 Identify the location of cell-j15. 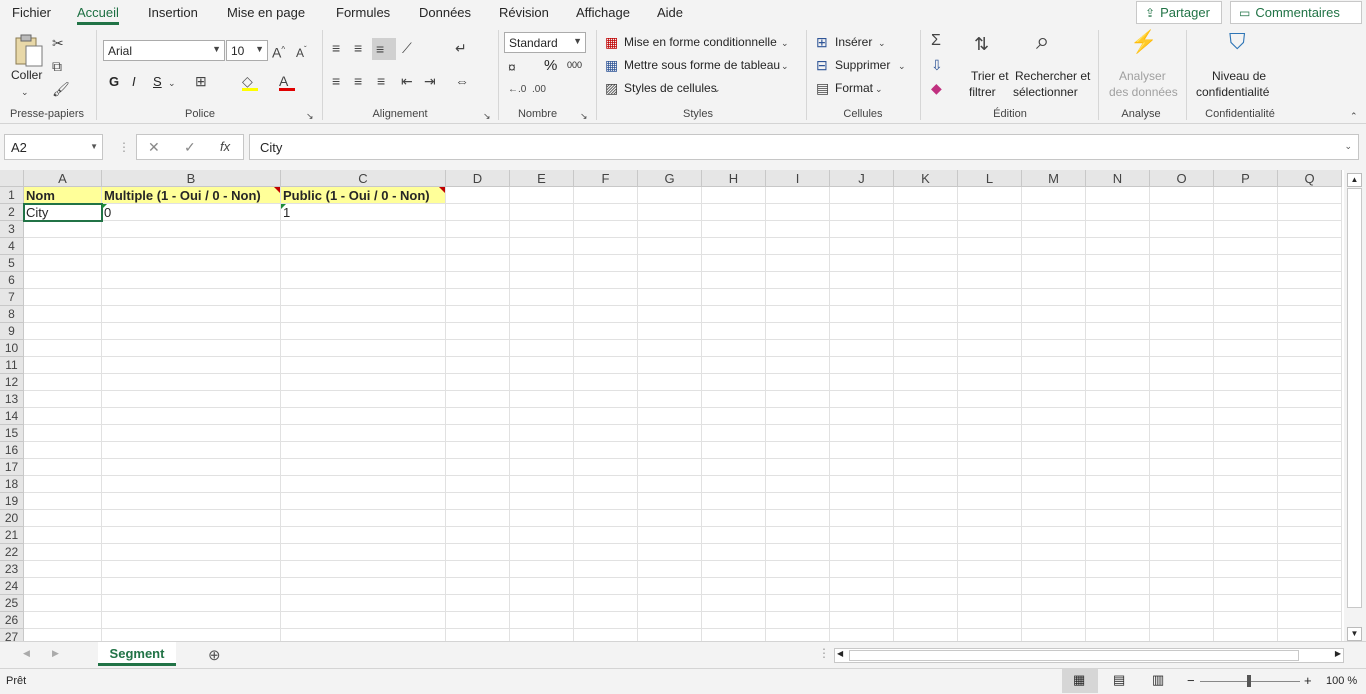
(862, 433).